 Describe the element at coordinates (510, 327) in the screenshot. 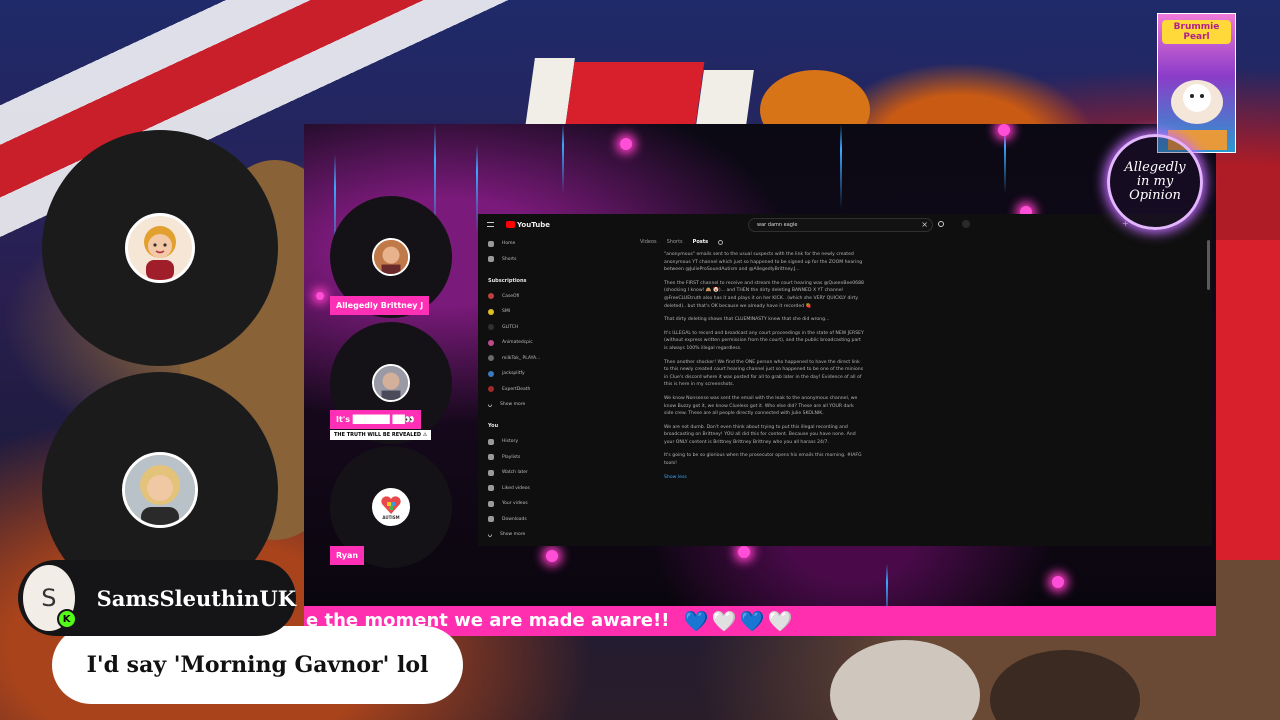

I see `sidebar-item-label: GLITCH` at that location.